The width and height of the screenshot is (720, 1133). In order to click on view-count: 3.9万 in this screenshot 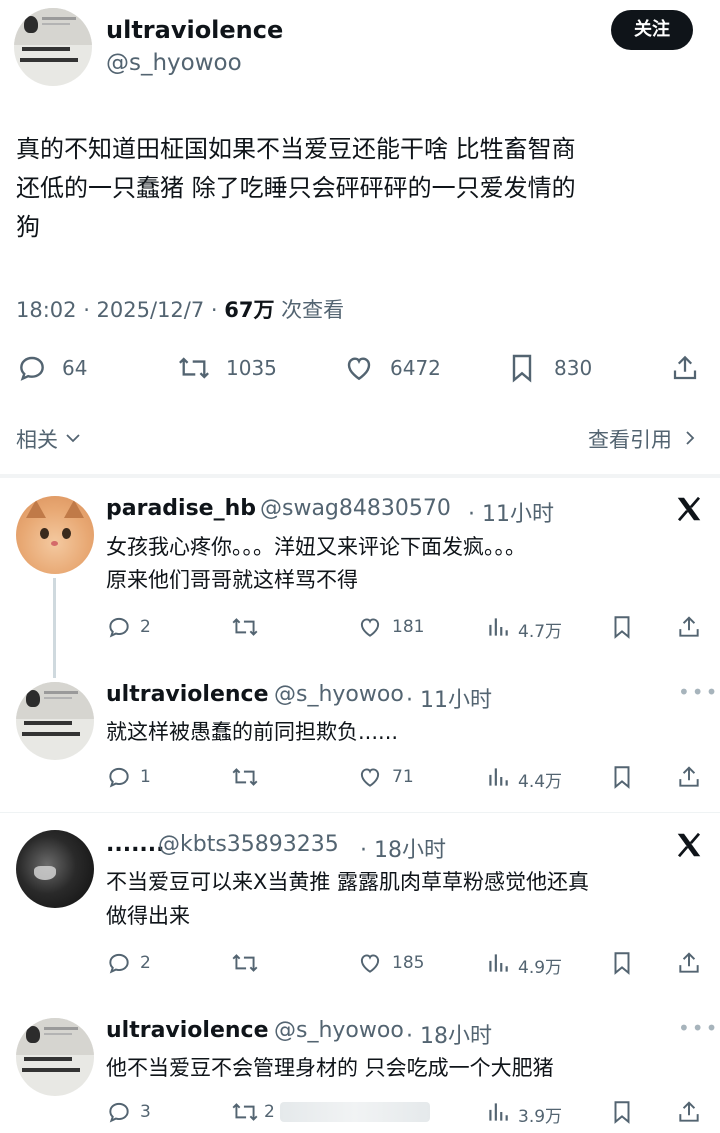, I will do `click(540, 1117)`.